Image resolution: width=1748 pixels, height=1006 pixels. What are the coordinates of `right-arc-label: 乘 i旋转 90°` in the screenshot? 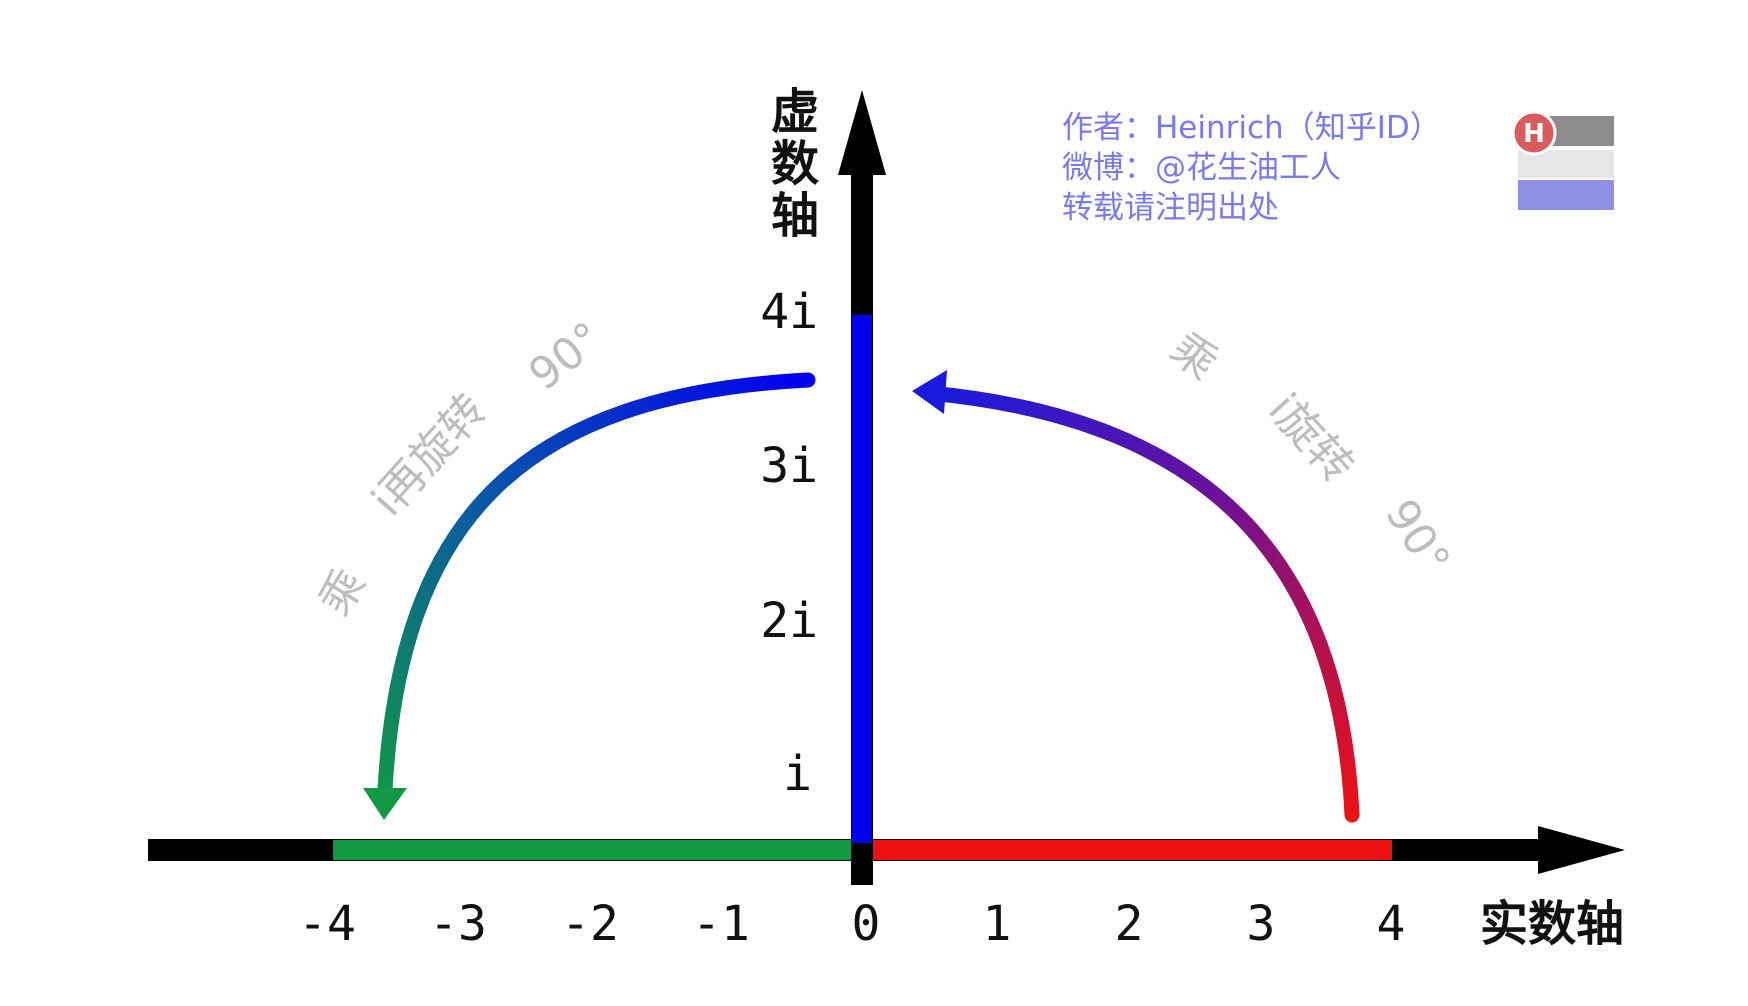 It's located at (1310, 453).